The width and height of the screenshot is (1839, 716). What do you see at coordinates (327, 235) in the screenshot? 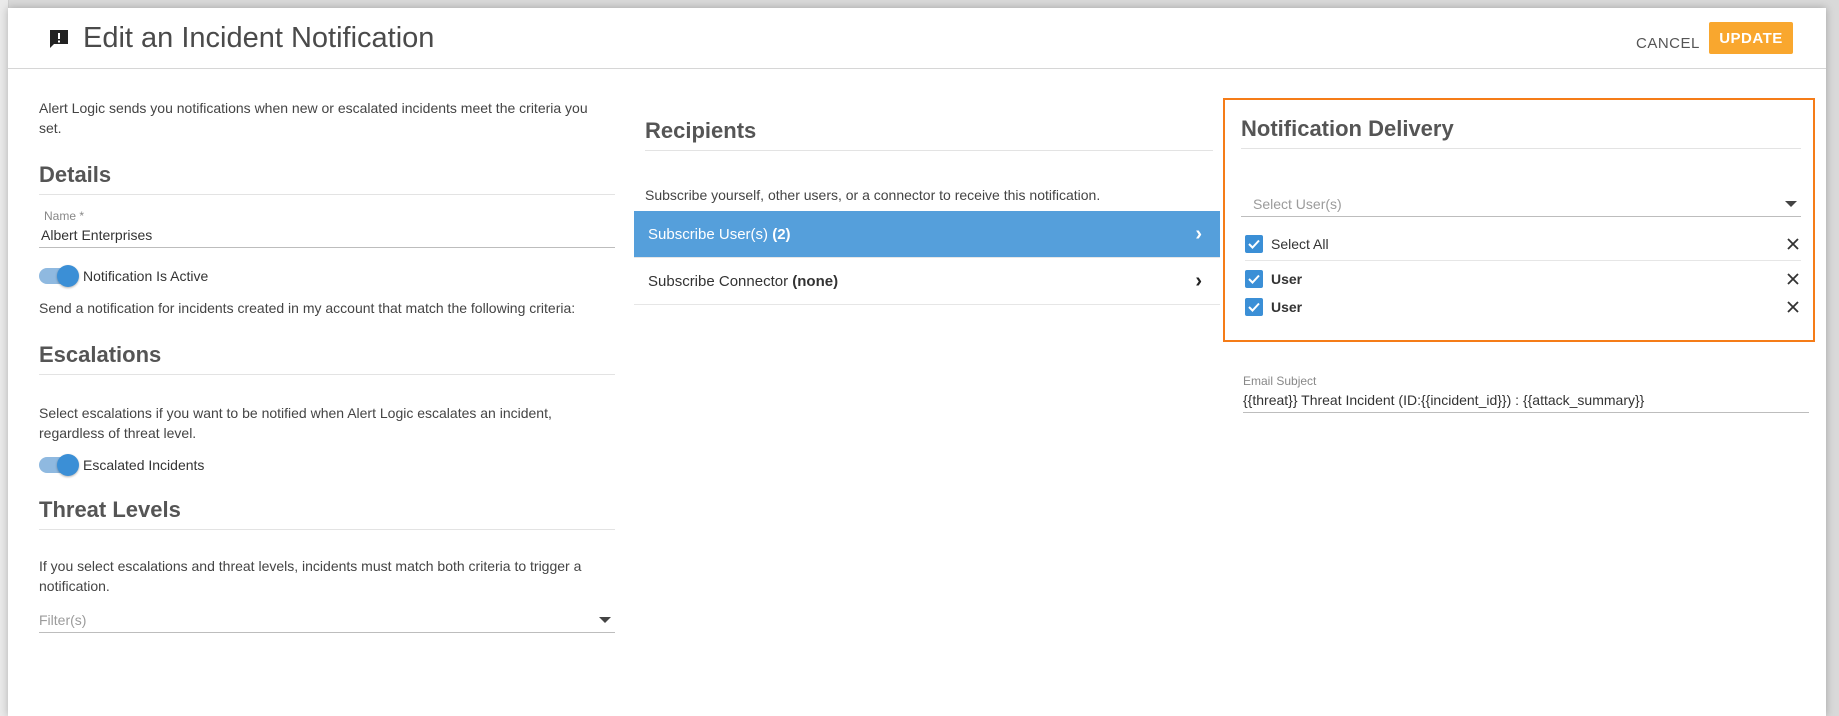
I see `name-input: Albert Enterprises` at bounding box center [327, 235].